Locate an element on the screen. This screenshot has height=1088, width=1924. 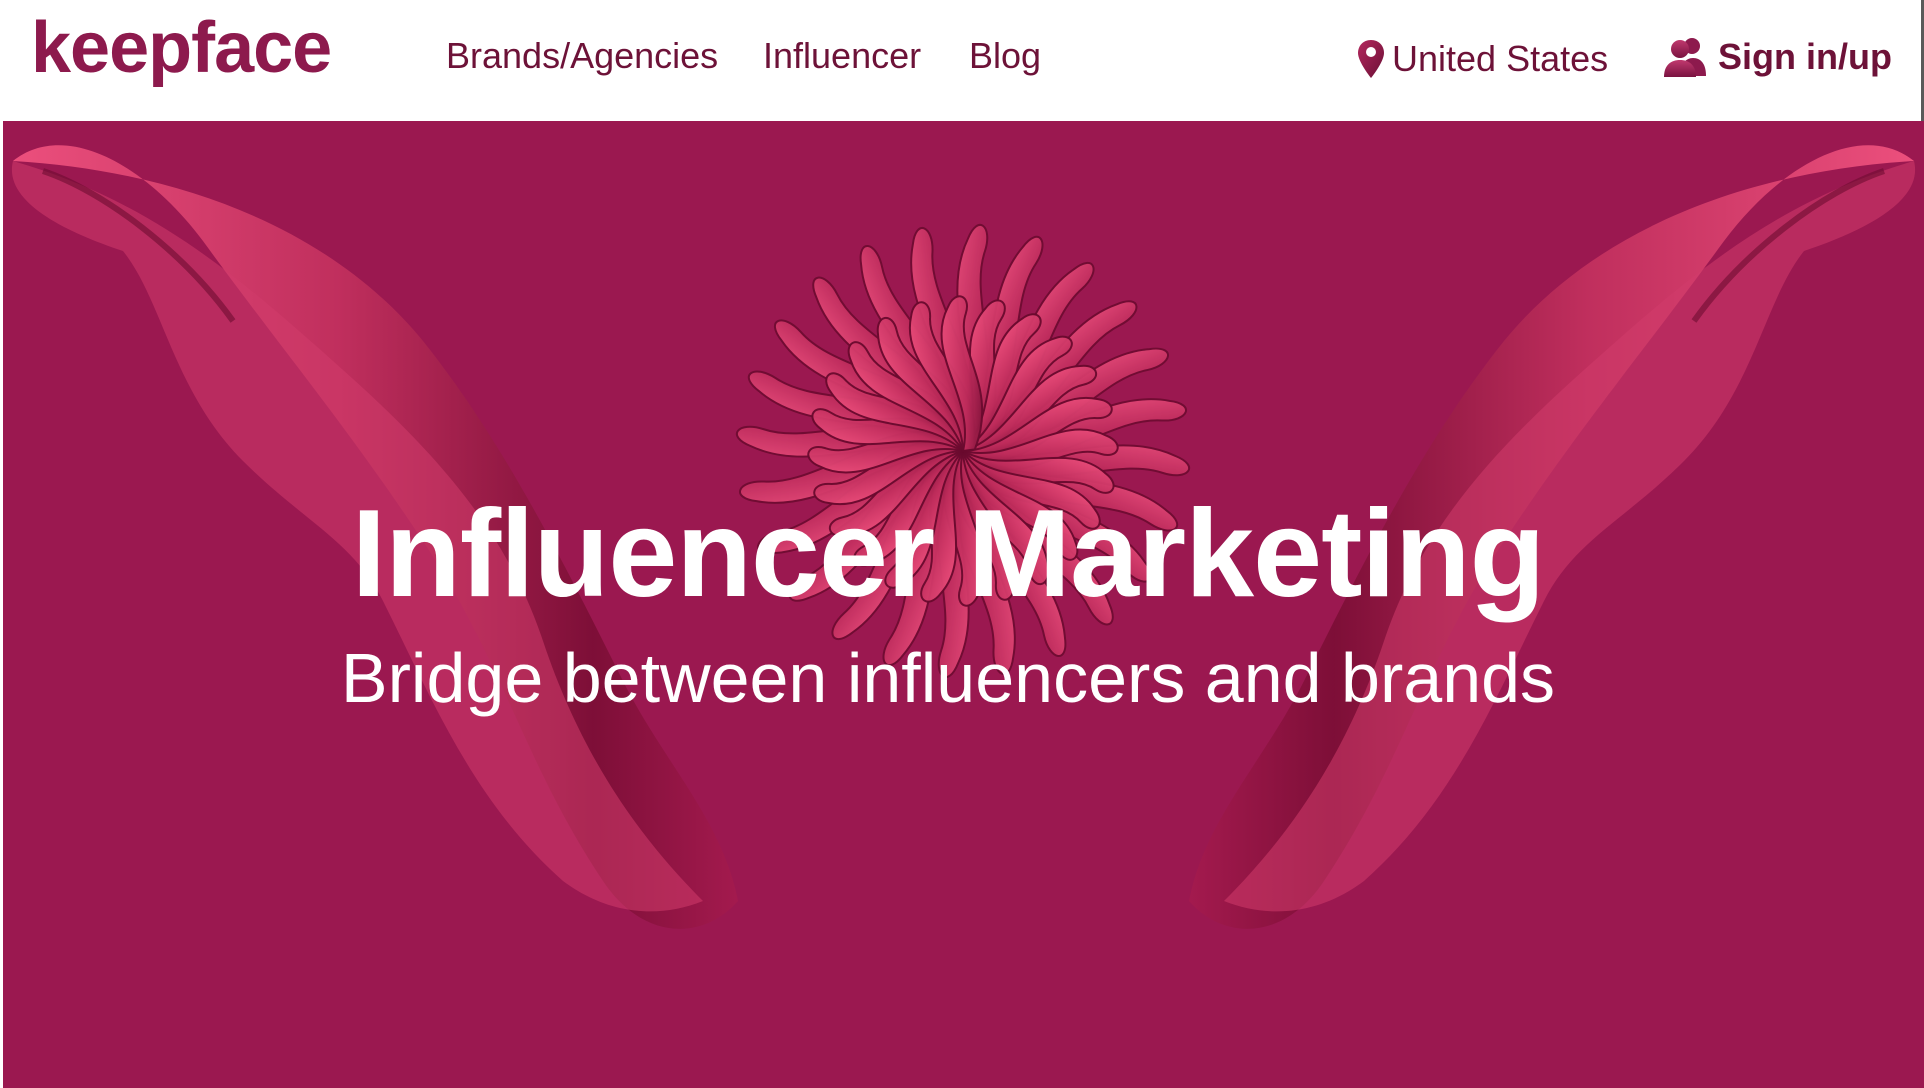
country-selector: United States is located at coordinates (1482, 59).